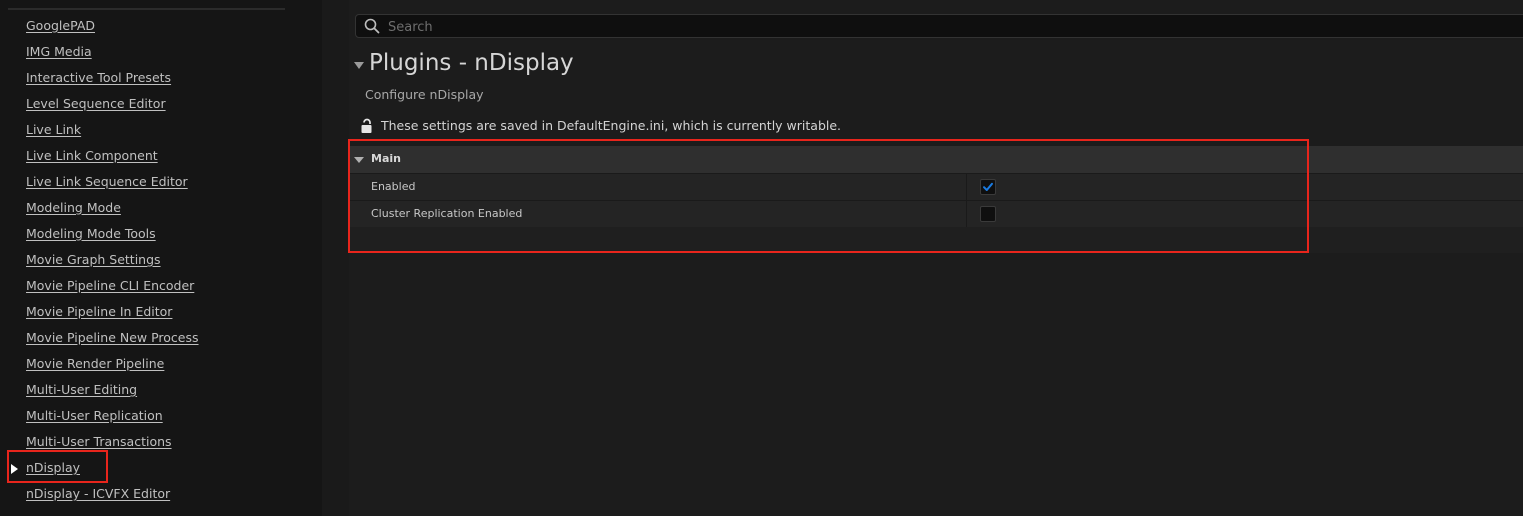  What do you see at coordinates (93, 259) in the screenshot?
I see `sidebar-item-label: Movie Graph Settings` at bounding box center [93, 259].